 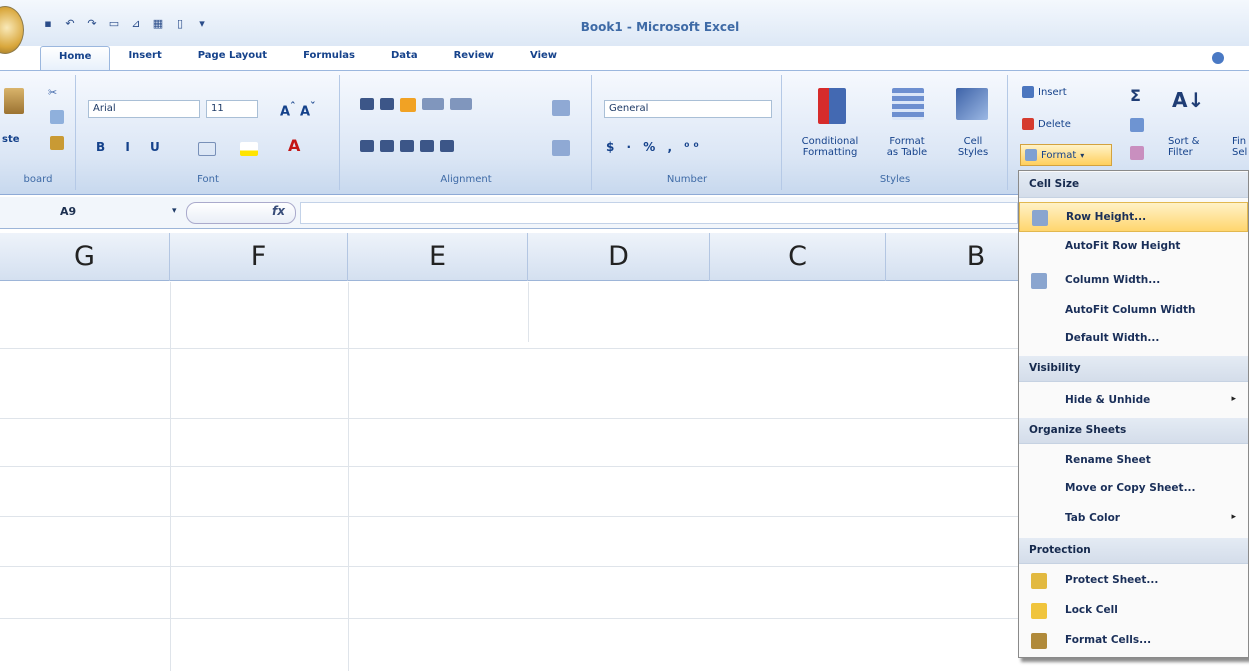 What do you see at coordinates (832, 106) in the screenshot?
I see `conditional-formatting-icon` at bounding box center [832, 106].